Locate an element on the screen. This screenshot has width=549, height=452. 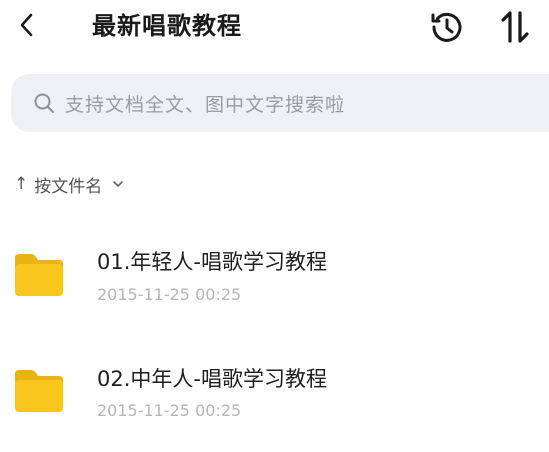
sort-by-filename-dropdown: ↑ 按文件名 is located at coordinates (69, 184).